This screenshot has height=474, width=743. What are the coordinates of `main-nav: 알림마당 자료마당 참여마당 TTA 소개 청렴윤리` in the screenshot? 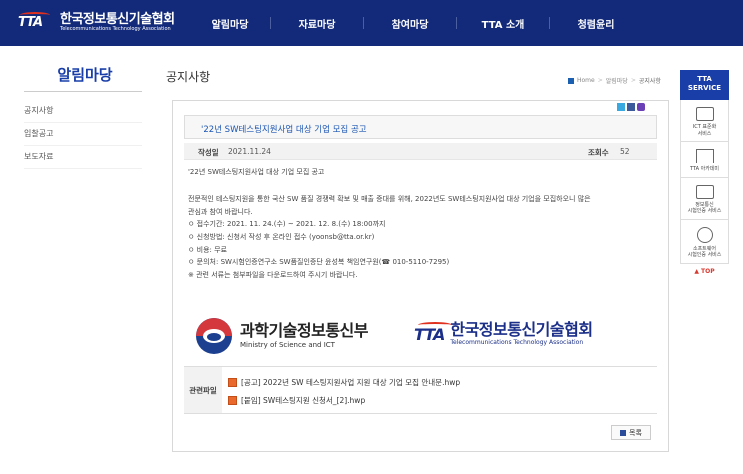 It's located at (416, 23).